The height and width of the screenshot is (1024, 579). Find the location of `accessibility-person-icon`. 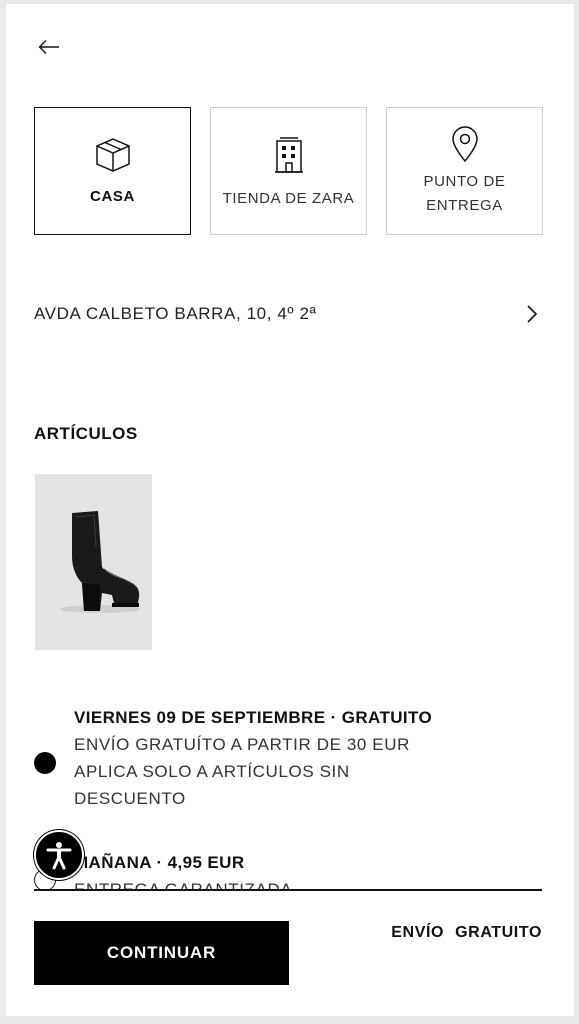

accessibility-person-icon is located at coordinates (59, 856).